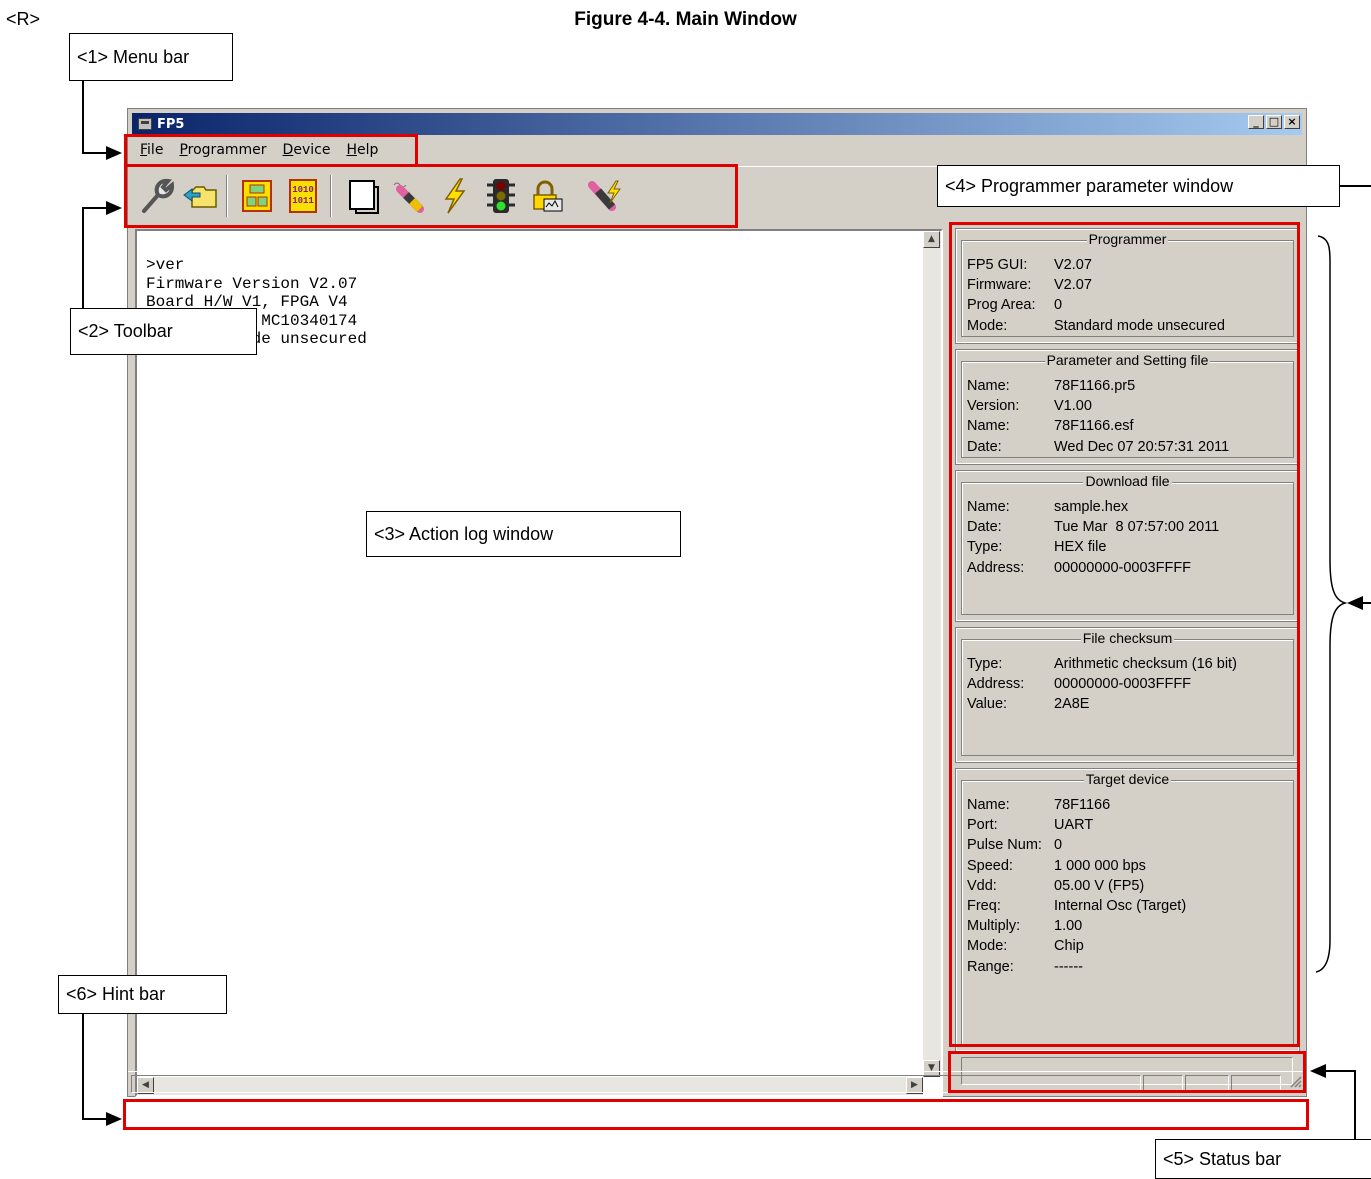  What do you see at coordinates (523, 534) in the screenshot?
I see `callout-action-log: <3> Action log window` at bounding box center [523, 534].